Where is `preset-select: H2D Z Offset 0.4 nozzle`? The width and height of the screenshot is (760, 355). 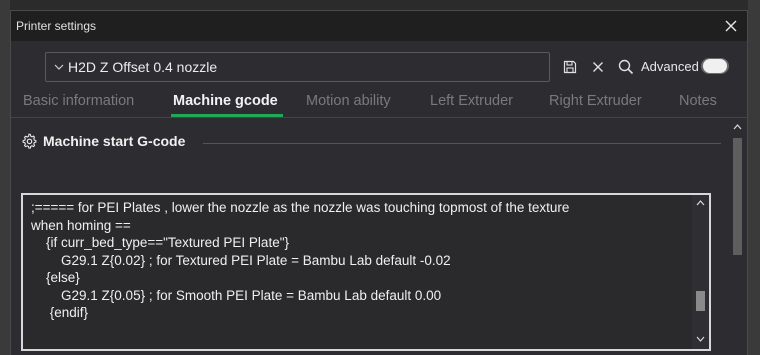
preset-select: H2D Z Offset 0.4 nozzle is located at coordinates (297, 67).